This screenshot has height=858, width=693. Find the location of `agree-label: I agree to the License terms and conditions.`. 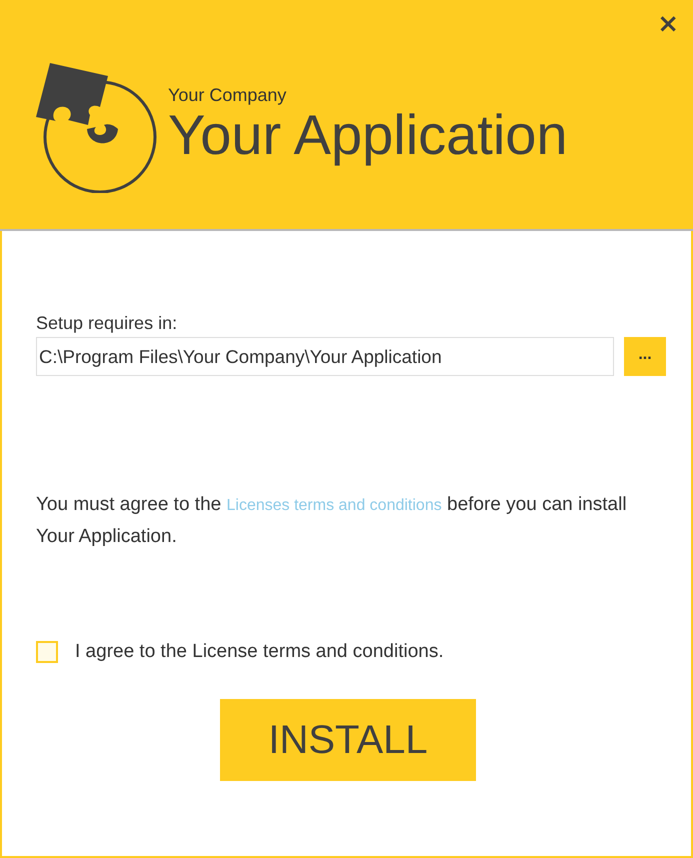

agree-label: I agree to the License terms and conditions. is located at coordinates (259, 652).